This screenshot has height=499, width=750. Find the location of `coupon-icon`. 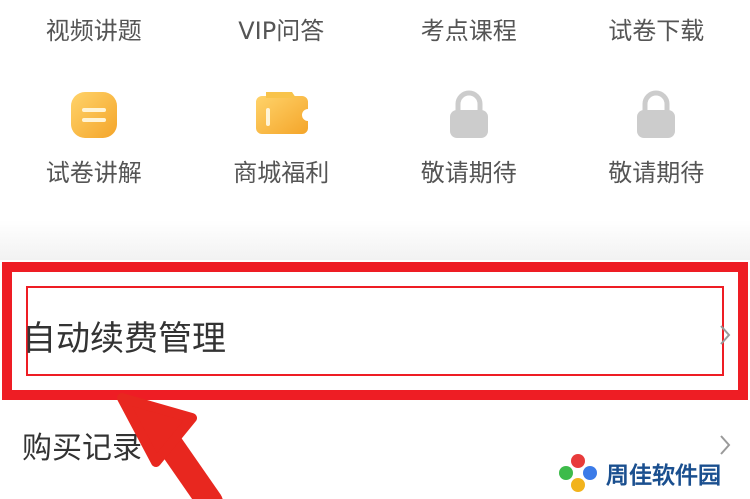

coupon-icon is located at coordinates (281, 115).